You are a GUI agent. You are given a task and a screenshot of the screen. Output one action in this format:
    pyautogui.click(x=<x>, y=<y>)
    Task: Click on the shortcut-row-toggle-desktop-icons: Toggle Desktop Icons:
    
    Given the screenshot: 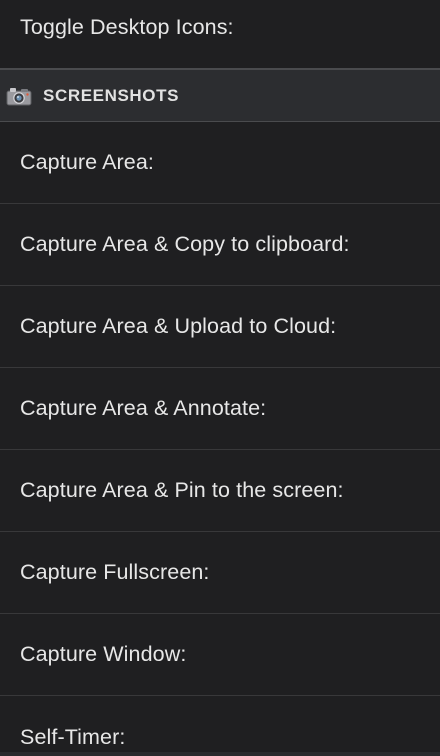 What is the action you would take?
    pyautogui.click(x=220, y=34)
    